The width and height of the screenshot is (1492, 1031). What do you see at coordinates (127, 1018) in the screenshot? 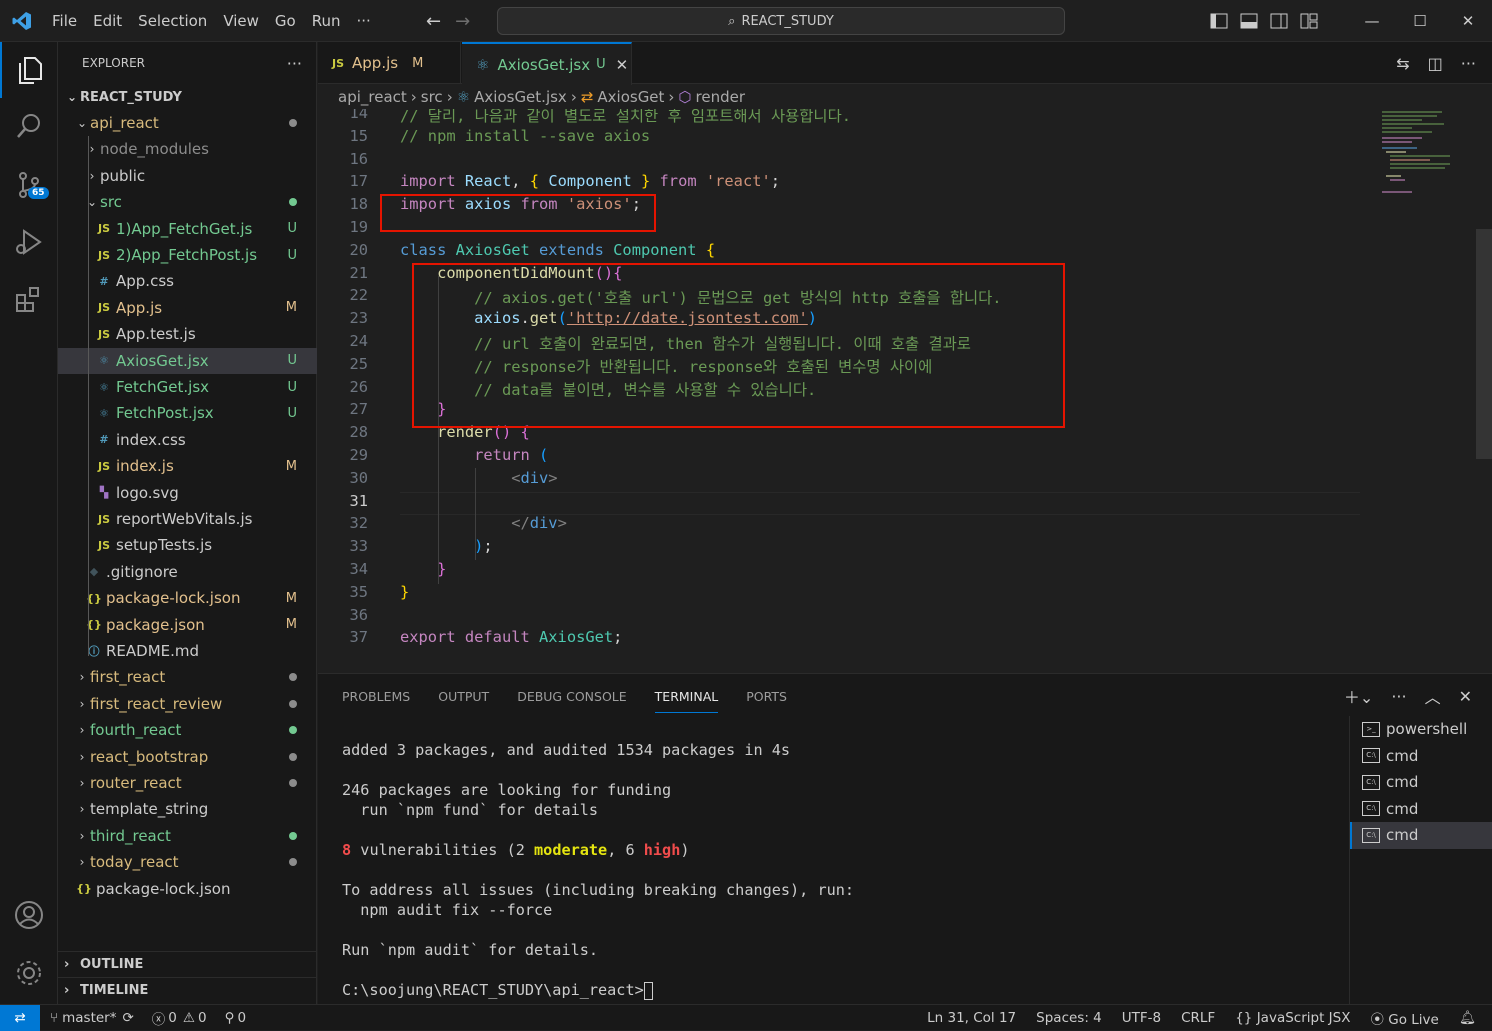
I see `sync-icon: ⟳` at bounding box center [127, 1018].